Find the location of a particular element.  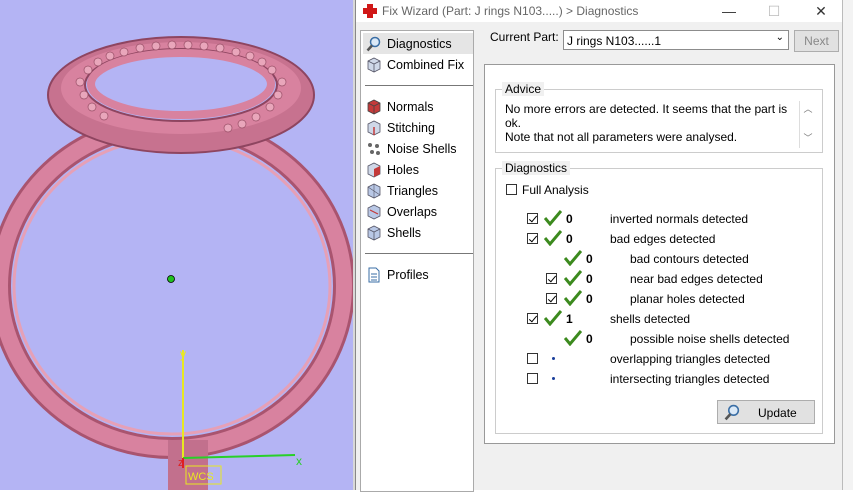

near-bad-edges-checkbox is located at coordinates (551, 278).